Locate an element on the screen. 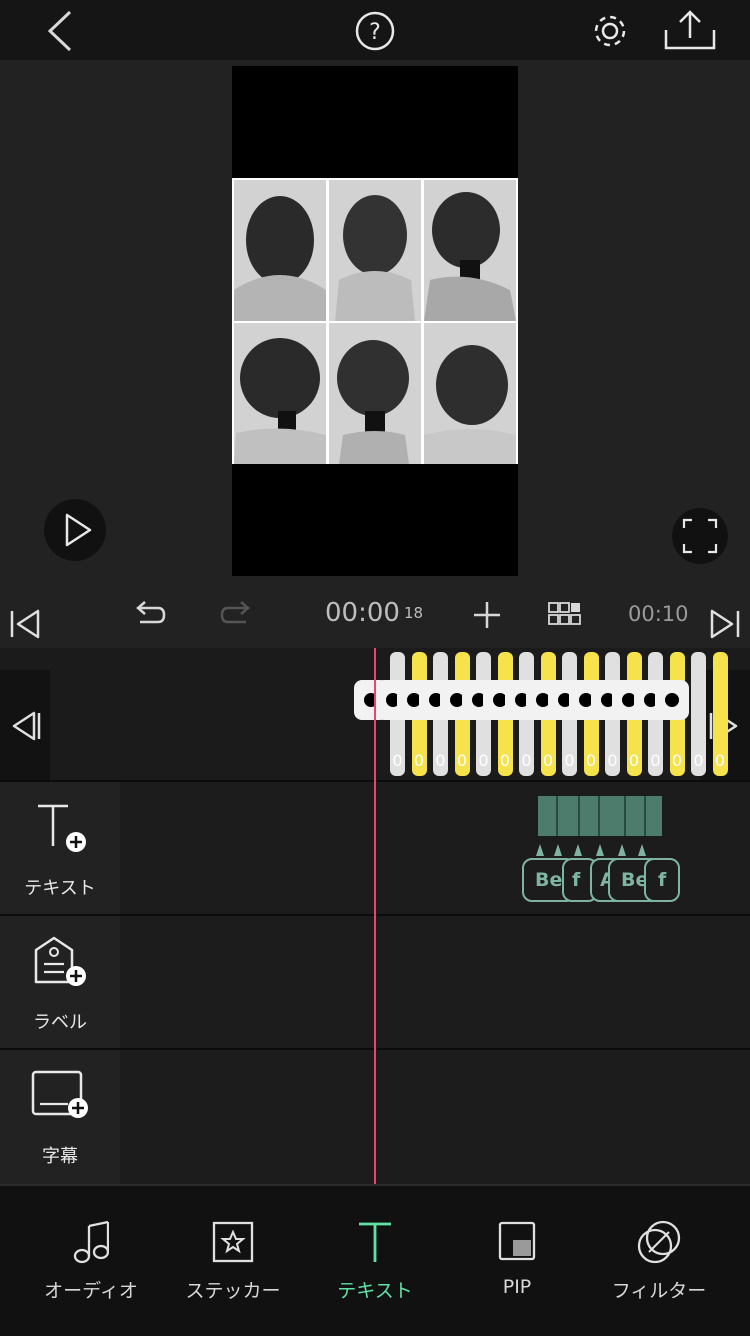  label-track-label: ラベル is located at coordinates (60, 1022).